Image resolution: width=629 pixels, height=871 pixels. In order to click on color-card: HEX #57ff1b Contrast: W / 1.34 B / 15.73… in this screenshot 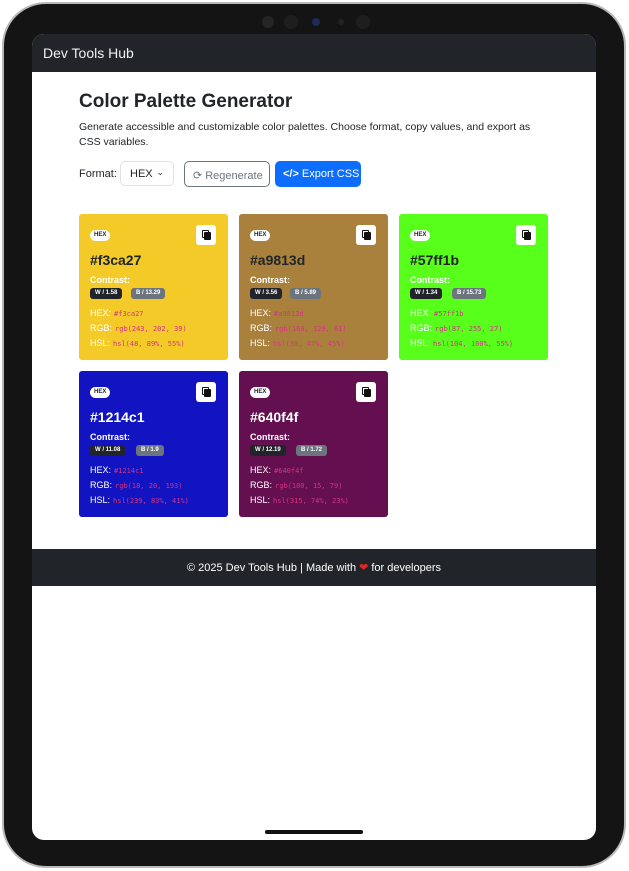, I will do `click(473, 287)`.